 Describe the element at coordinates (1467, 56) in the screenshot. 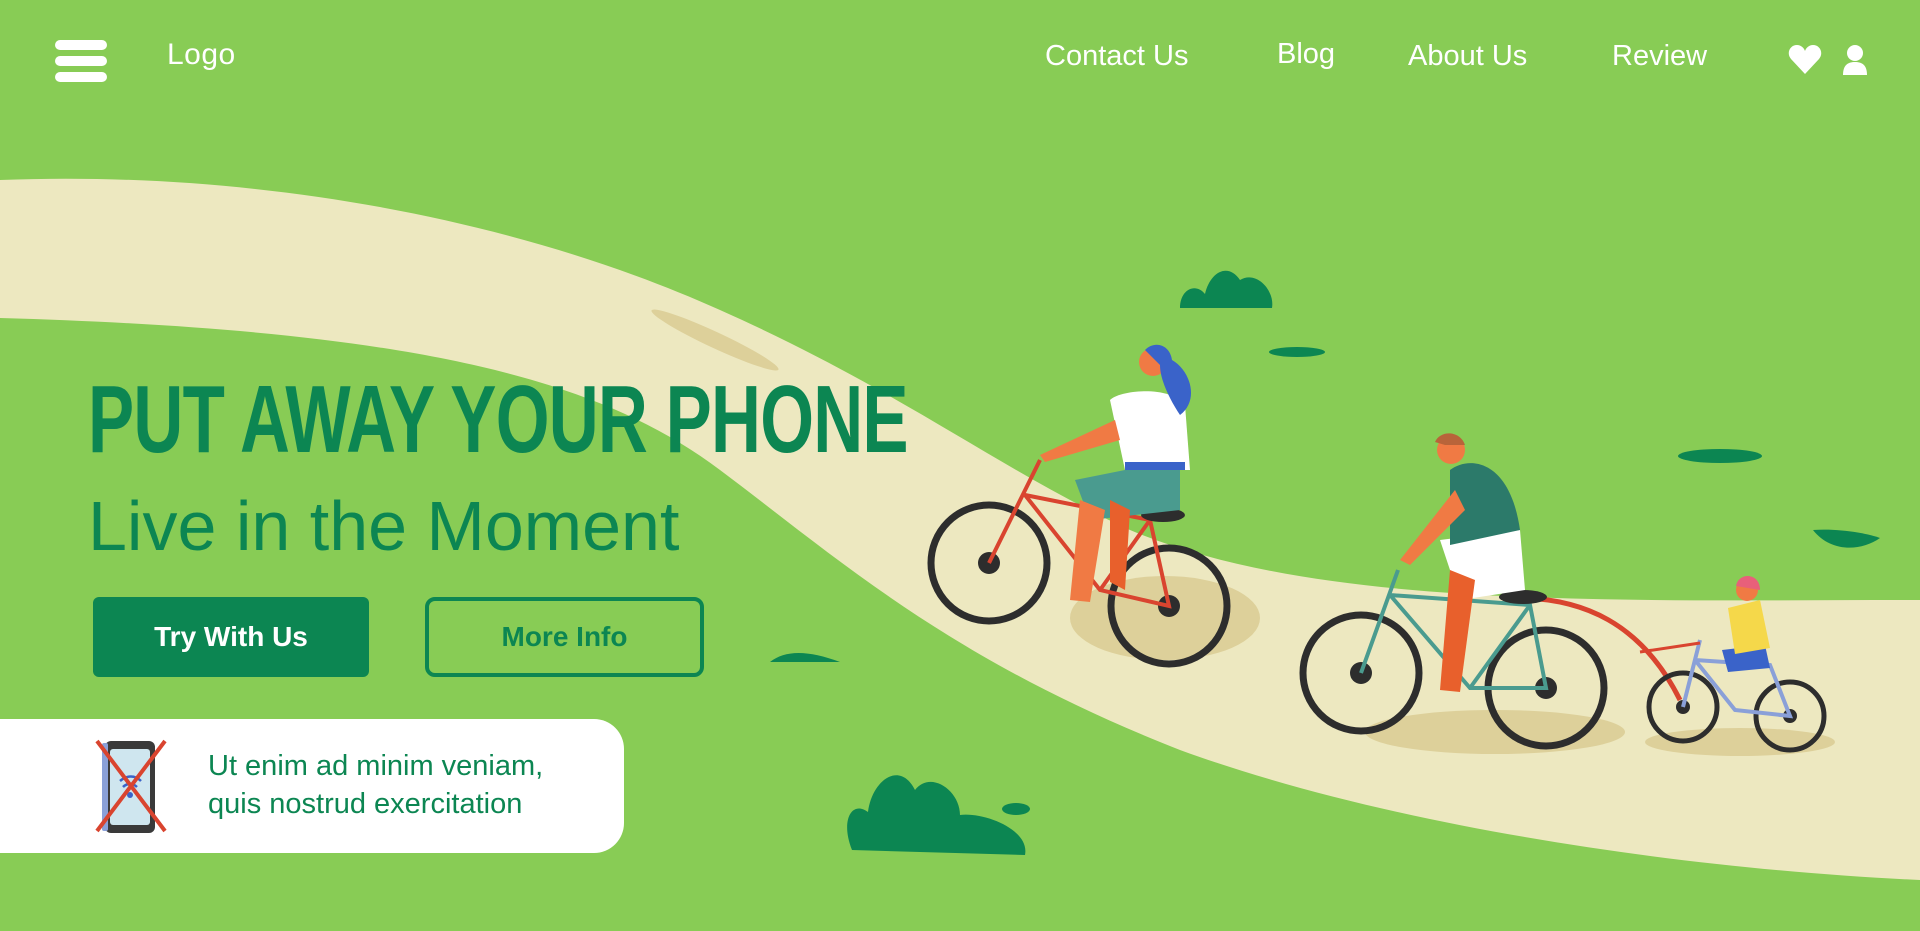

I see `nav-about-us: About Us` at that location.